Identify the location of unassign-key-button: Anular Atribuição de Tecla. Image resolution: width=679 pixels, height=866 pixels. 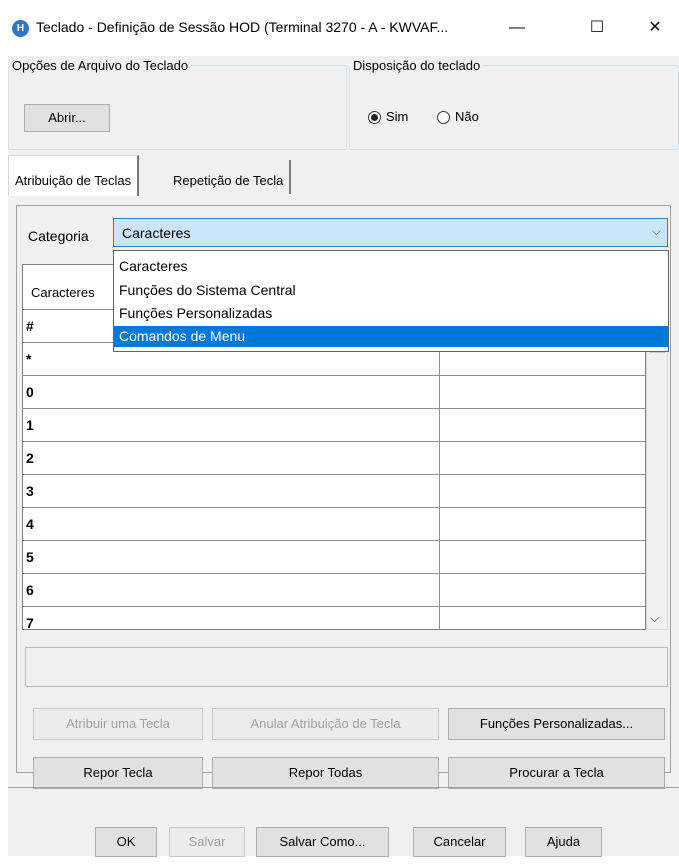
(325, 724).